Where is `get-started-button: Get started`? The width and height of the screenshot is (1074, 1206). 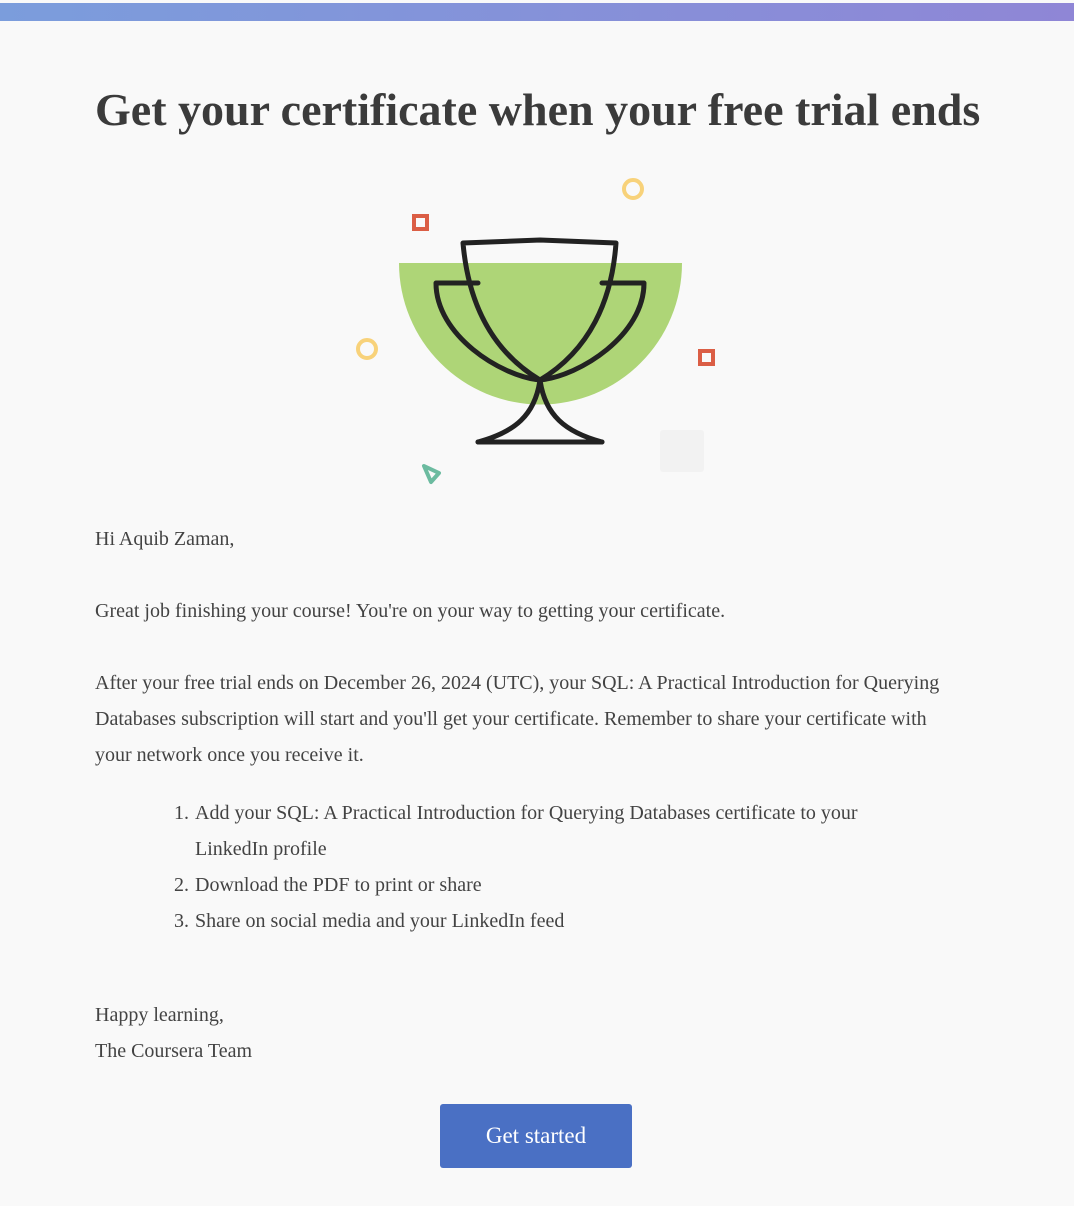 get-started-button: Get started is located at coordinates (536, 1136).